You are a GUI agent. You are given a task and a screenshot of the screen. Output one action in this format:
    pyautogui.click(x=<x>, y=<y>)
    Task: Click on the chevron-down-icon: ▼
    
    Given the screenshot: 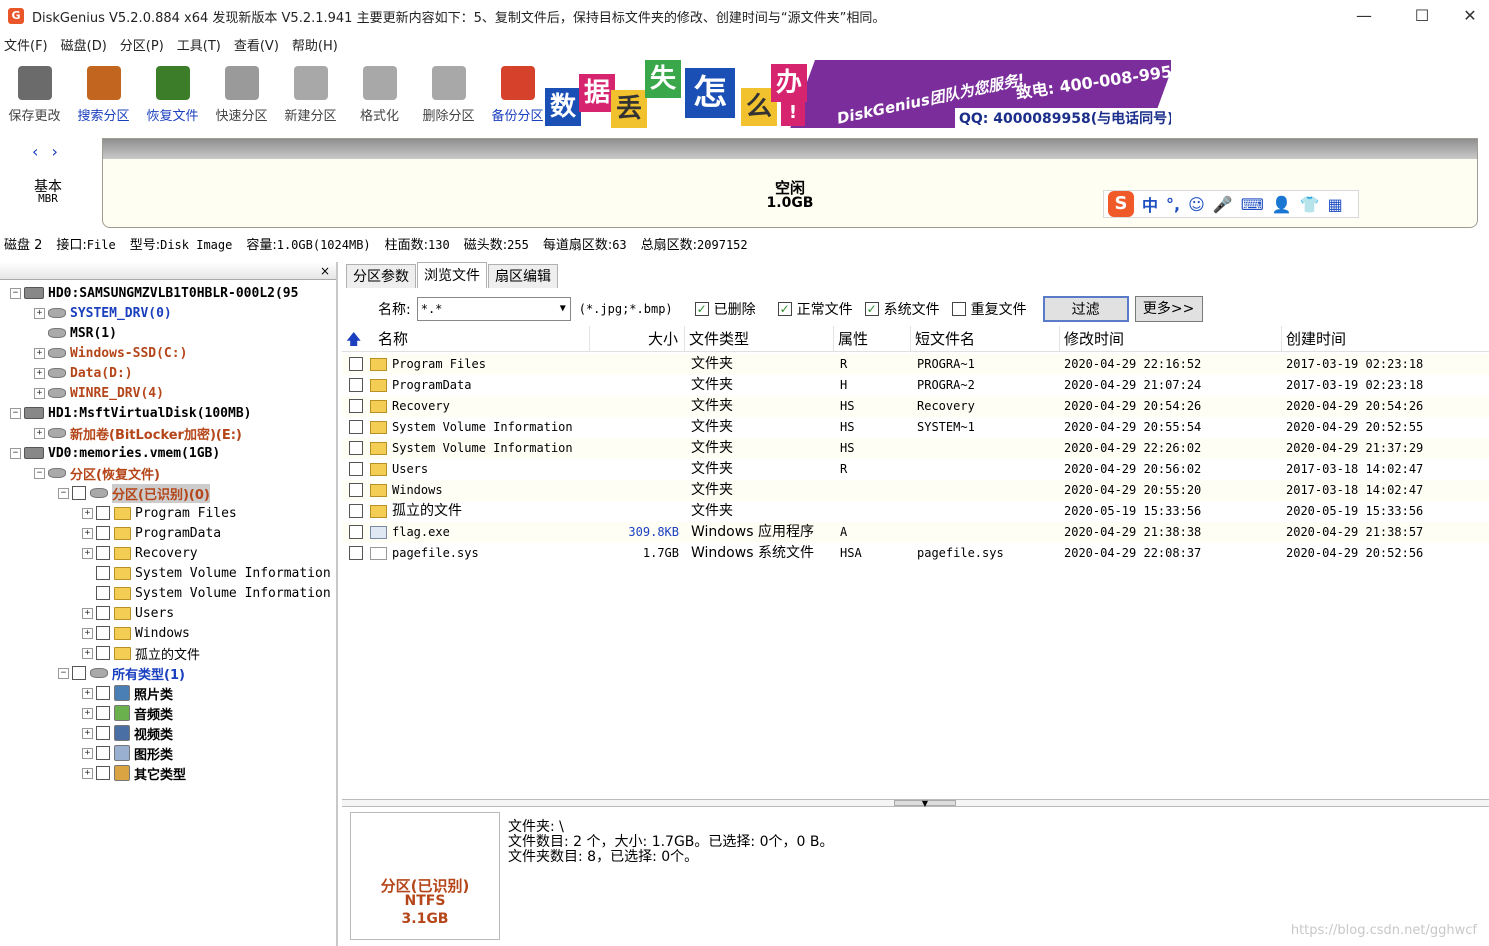 What is the action you would take?
    pyautogui.click(x=563, y=309)
    